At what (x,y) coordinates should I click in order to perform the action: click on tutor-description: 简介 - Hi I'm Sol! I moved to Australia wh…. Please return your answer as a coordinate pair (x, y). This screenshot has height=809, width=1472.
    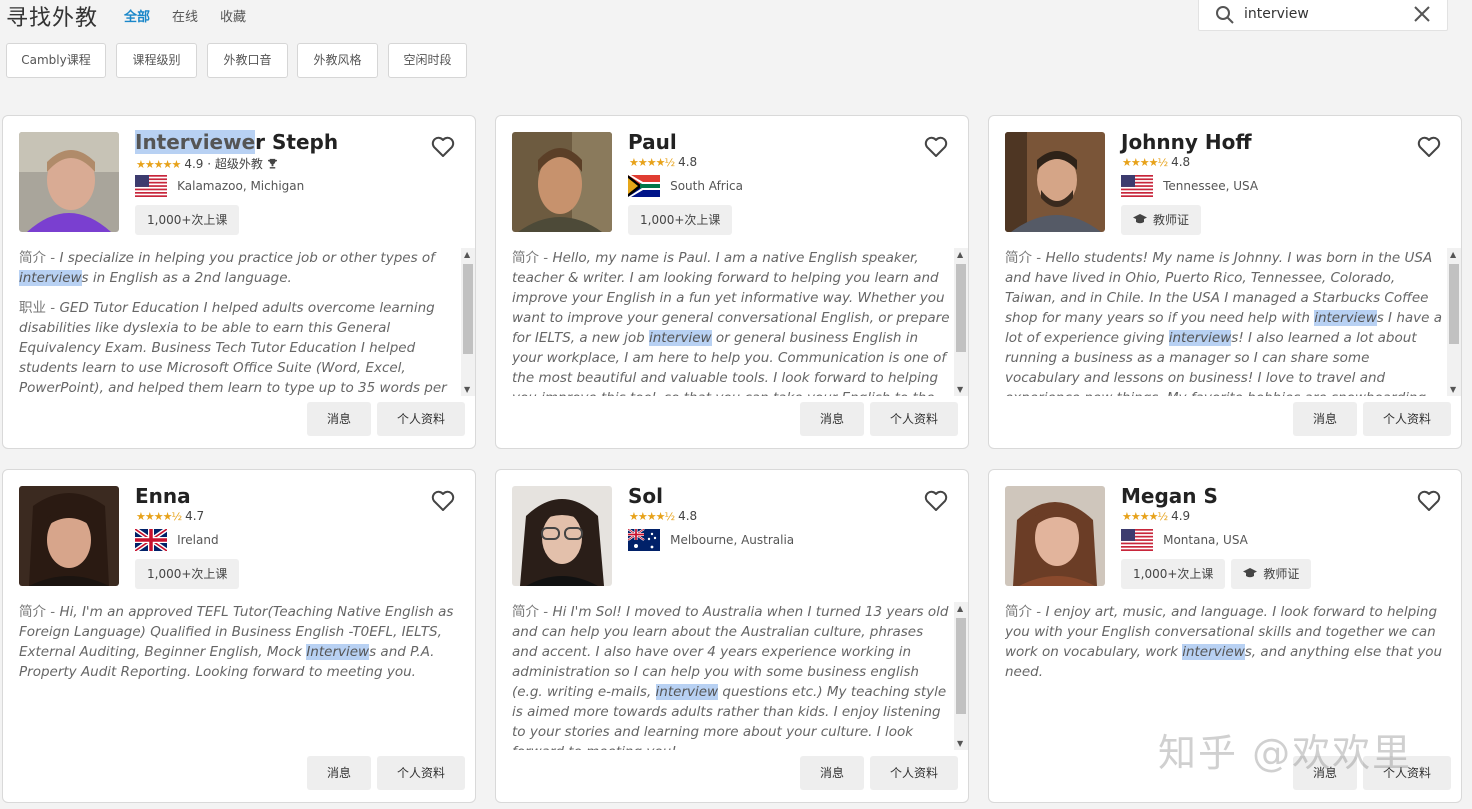
    Looking at the image, I should click on (730, 677).